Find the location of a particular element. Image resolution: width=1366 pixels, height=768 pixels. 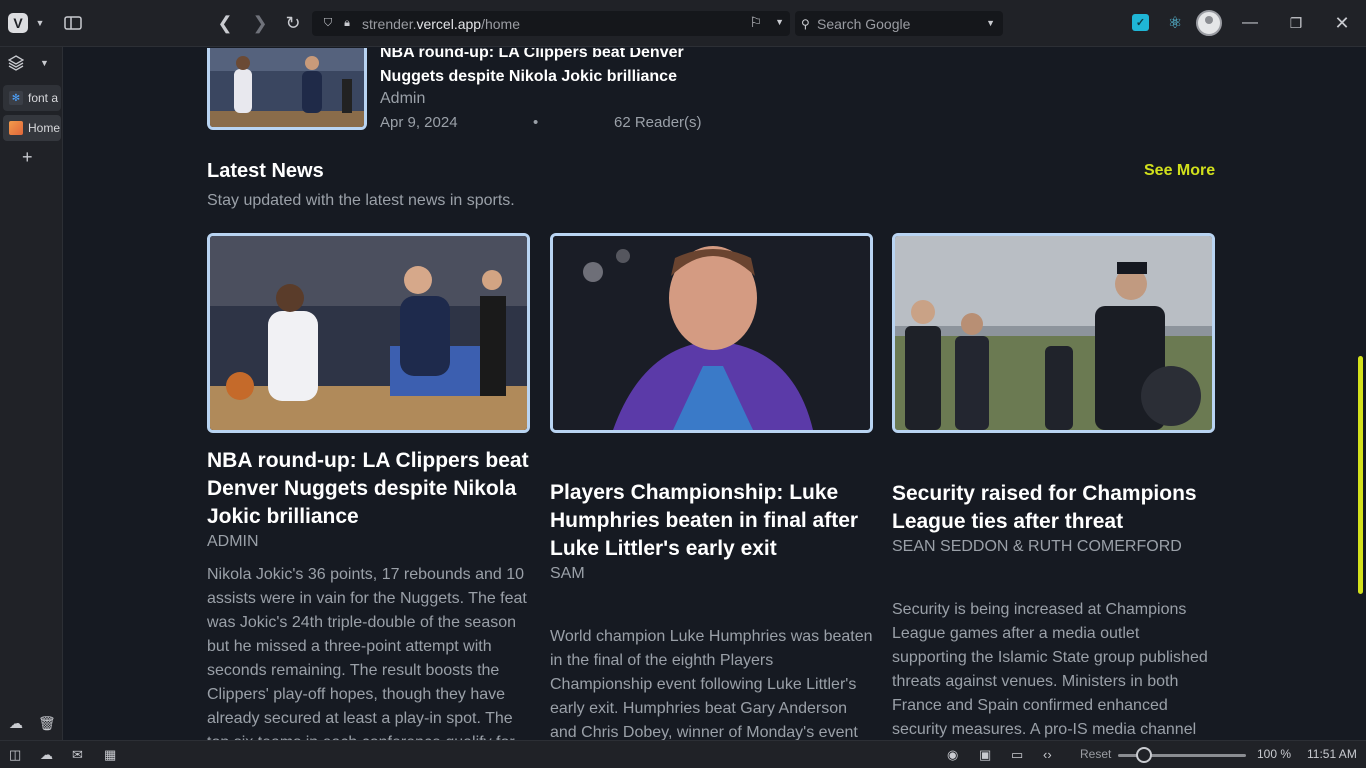

tab-label: font a is located at coordinates (43, 98).